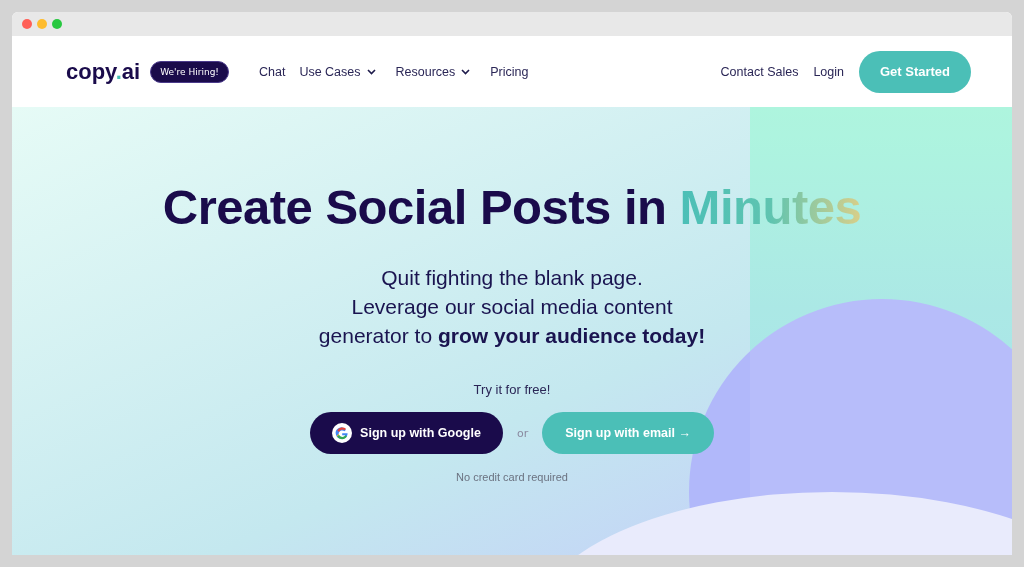 The width and height of the screenshot is (1024, 567). Describe the element at coordinates (509, 71) in the screenshot. I see `nav-link: Pricing` at that location.